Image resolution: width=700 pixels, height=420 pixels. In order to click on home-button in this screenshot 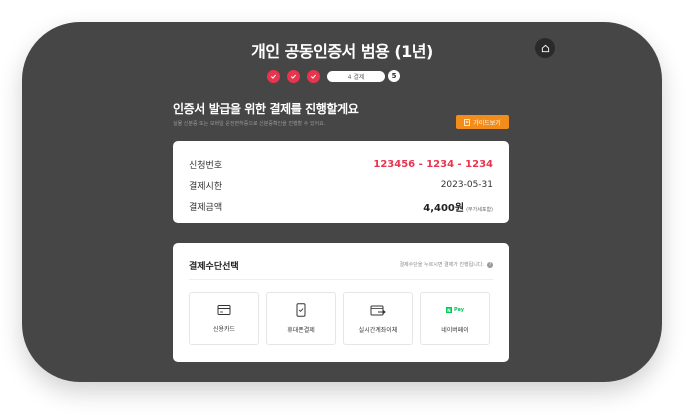, I will do `click(545, 48)`.